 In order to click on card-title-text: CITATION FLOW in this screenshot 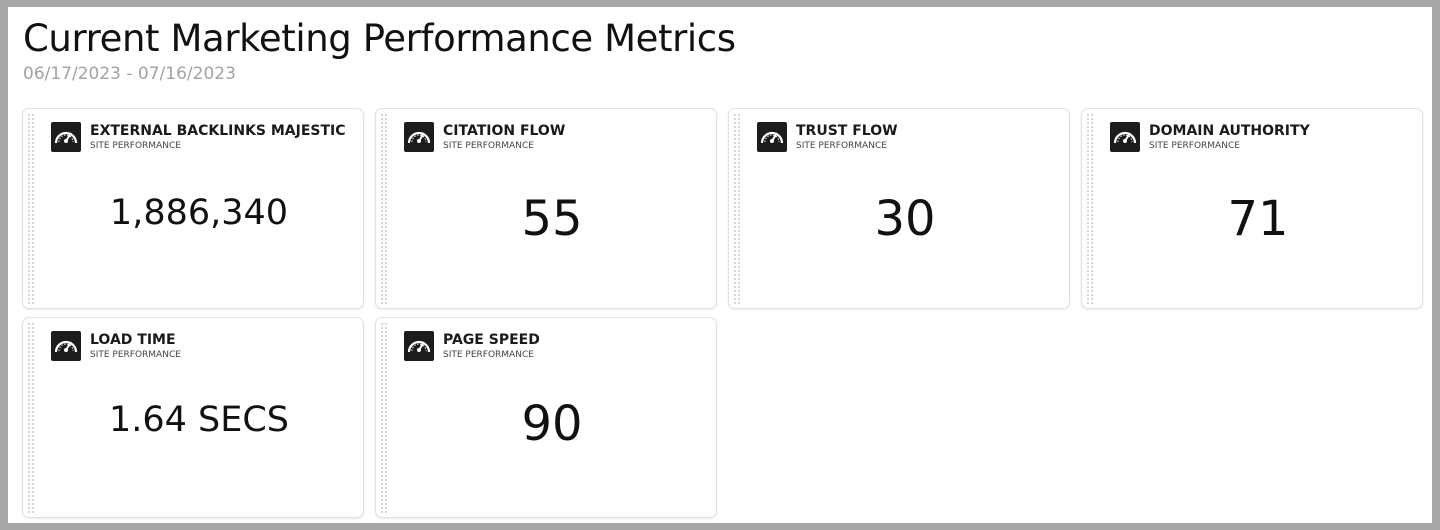, I will do `click(504, 131)`.